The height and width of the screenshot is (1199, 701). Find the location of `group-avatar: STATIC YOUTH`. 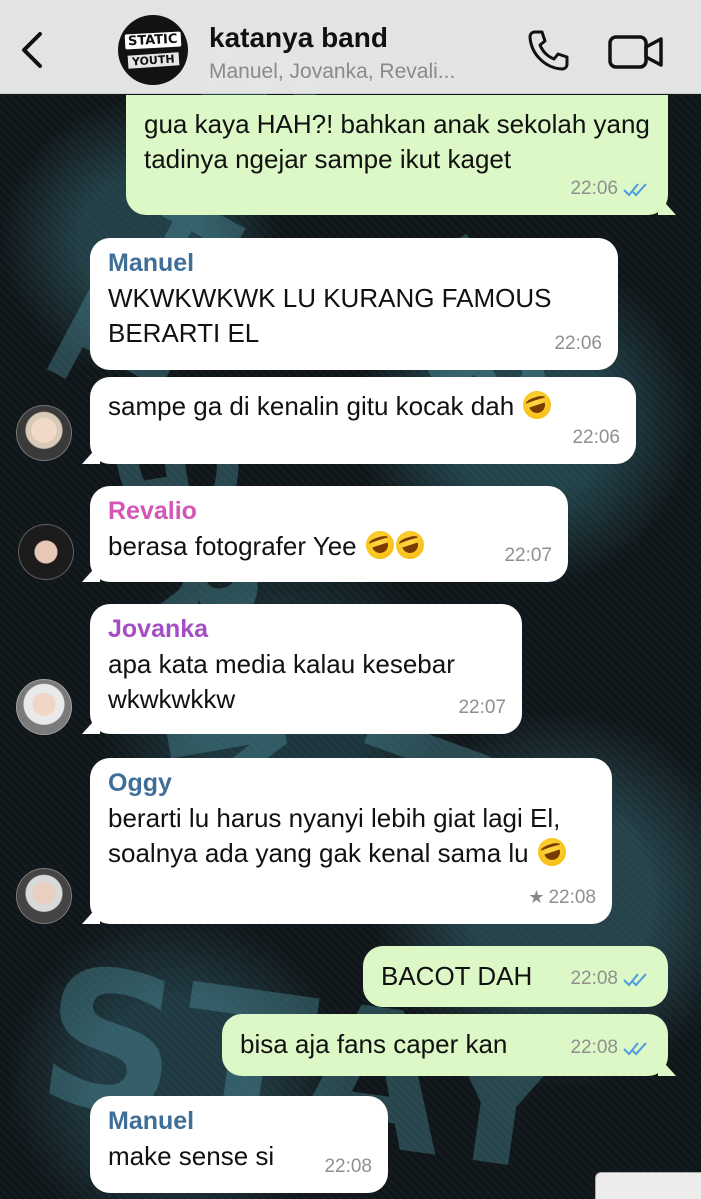

group-avatar: STATIC YOUTH is located at coordinates (153, 50).